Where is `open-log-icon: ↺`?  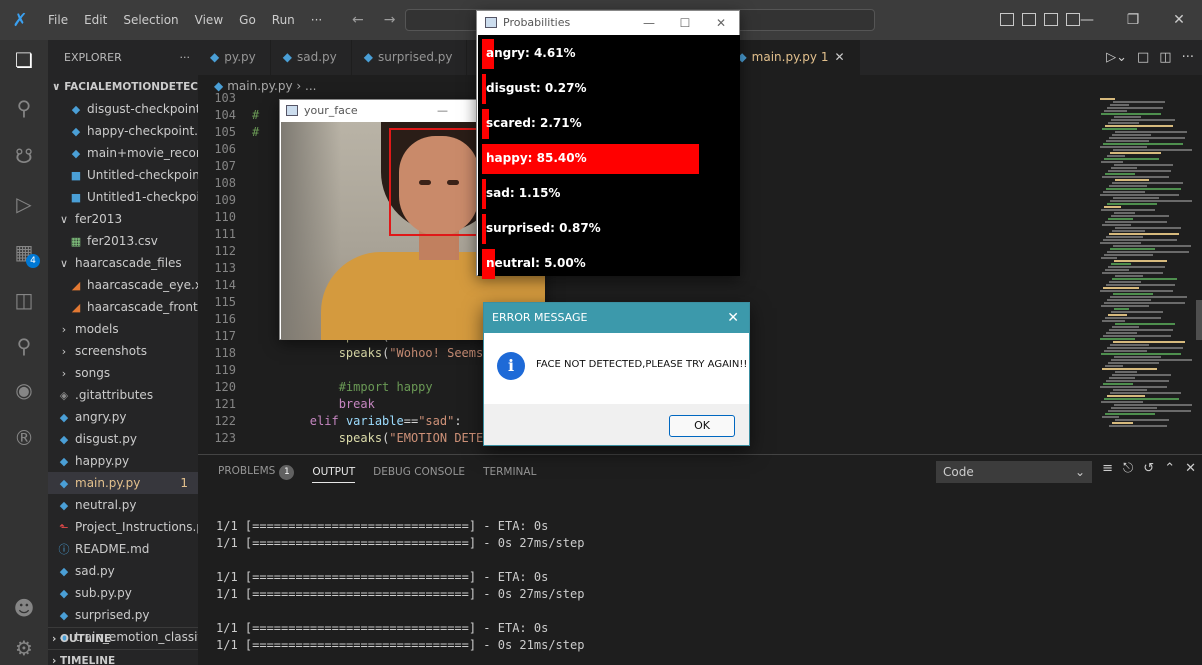
open-log-icon: ↺ is located at coordinates (1148, 468).